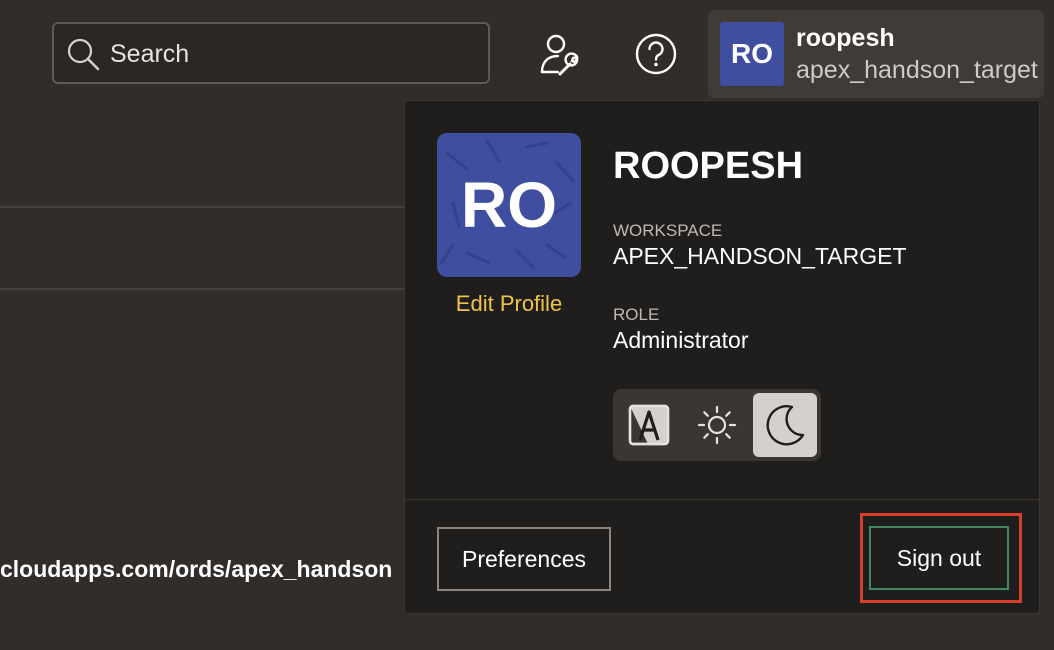 The image size is (1054, 650). I want to click on preferences-button: Preferences, so click(524, 559).